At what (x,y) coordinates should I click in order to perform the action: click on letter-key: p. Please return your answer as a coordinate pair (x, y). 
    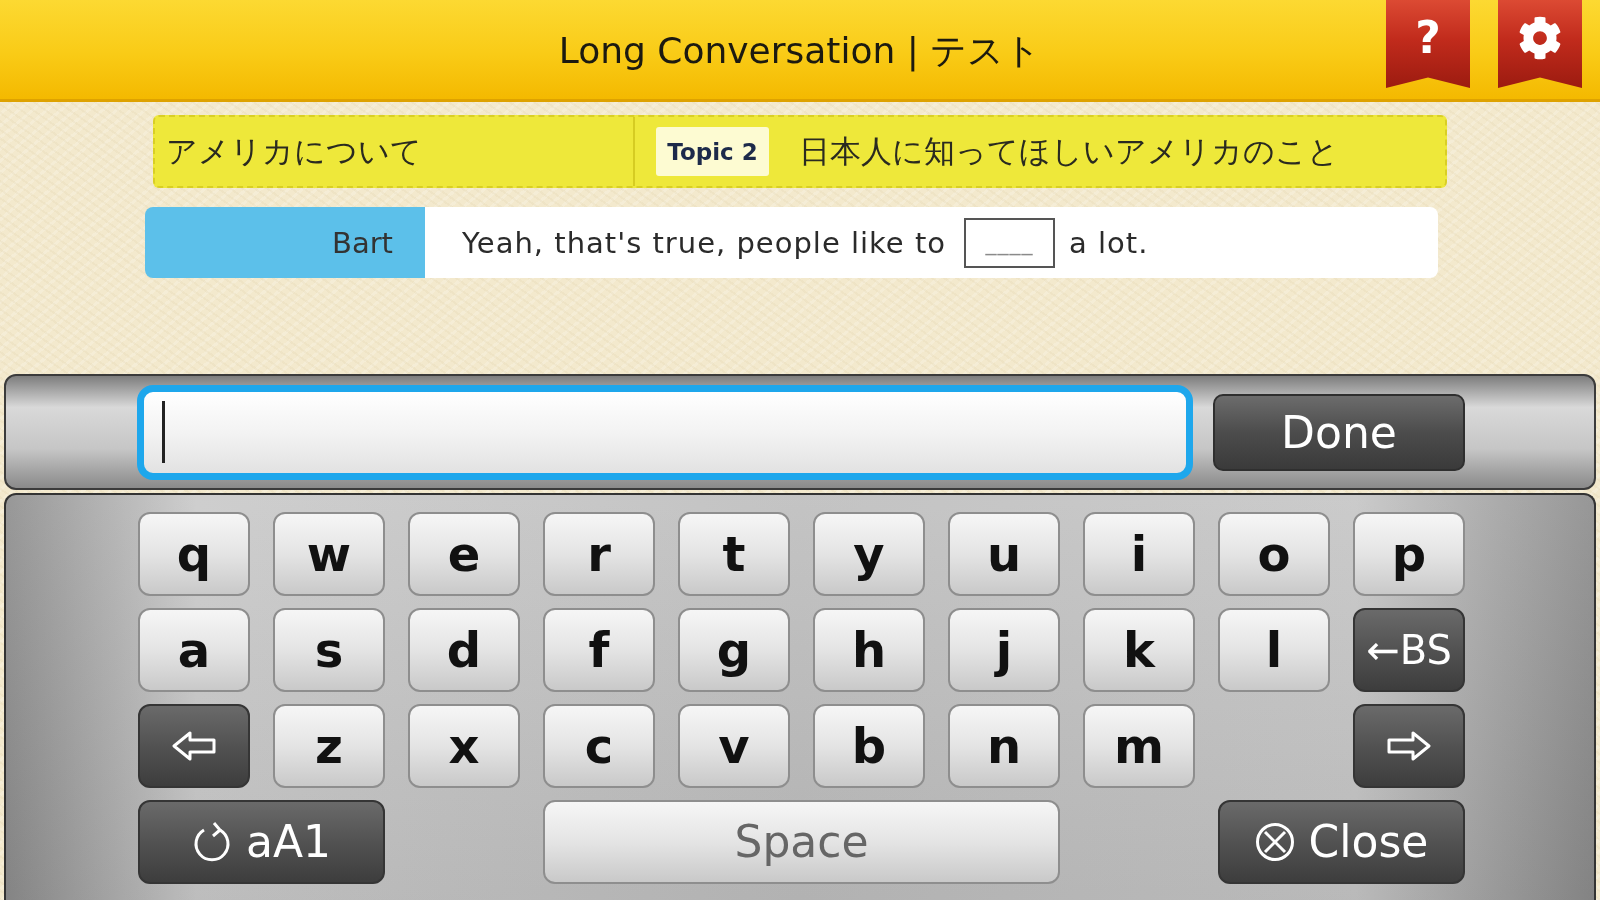
    Looking at the image, I should click on (1409, 554).